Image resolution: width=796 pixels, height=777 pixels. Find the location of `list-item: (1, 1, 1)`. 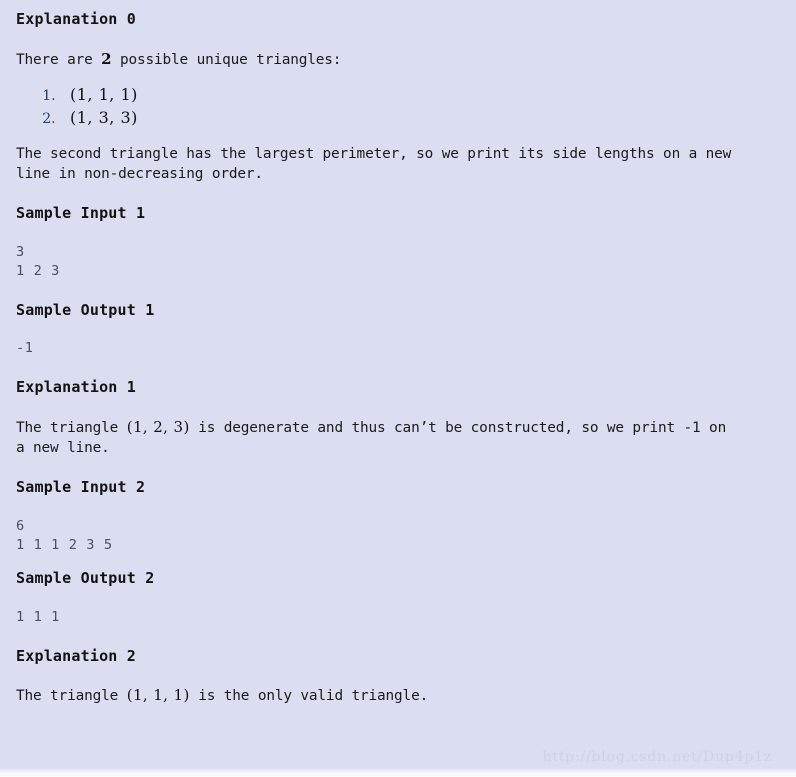

list-item: (1, 1, 1) is located at coordinates (420, 95).